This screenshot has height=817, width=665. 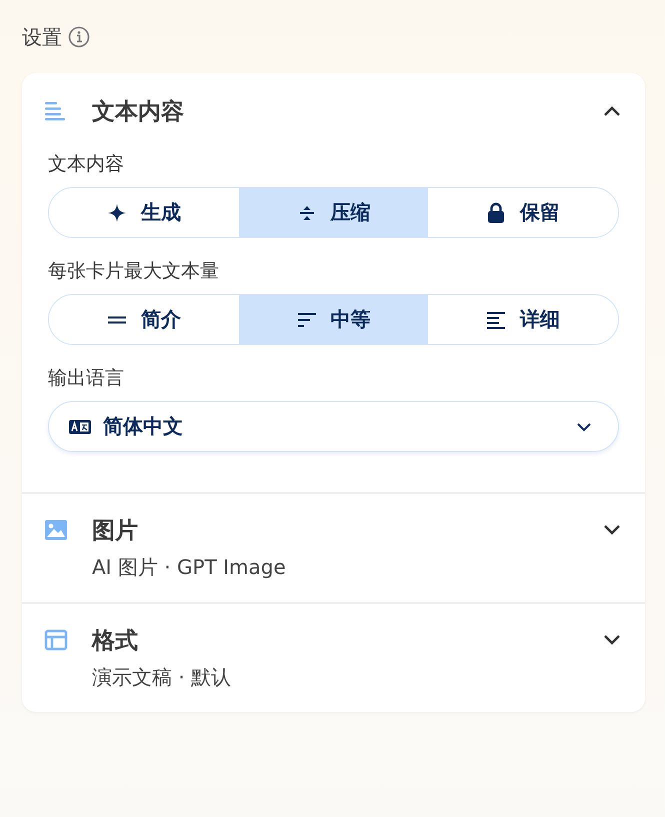 I want to click on sparkle-icon, so click(x=116, y=212).